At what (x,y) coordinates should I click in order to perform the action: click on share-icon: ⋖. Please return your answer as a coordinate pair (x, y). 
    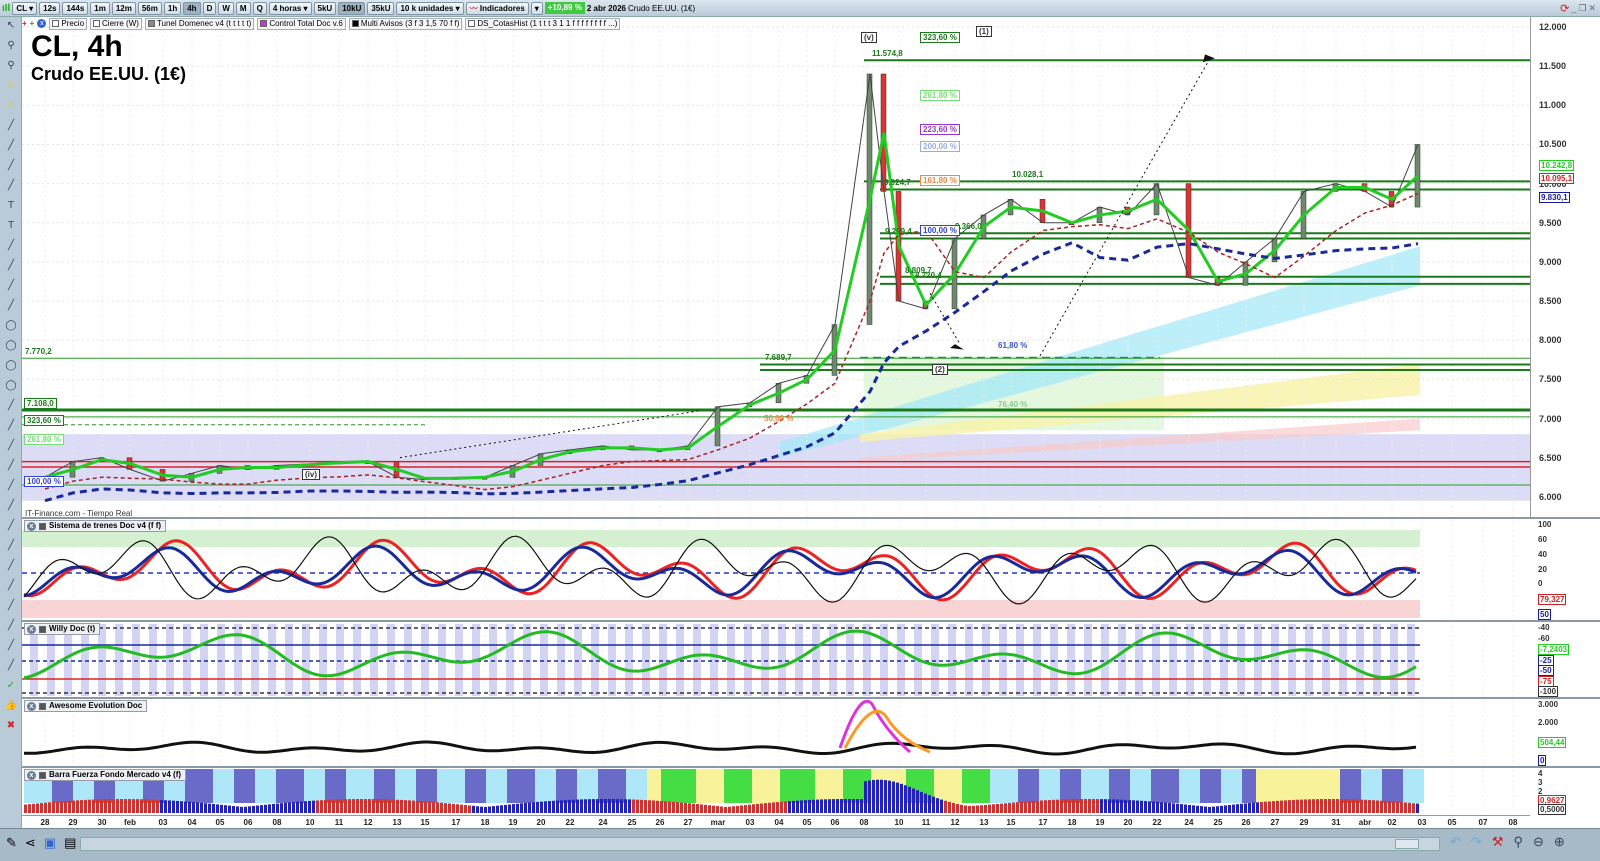
    Looking at the image, I should click on (30, 843).